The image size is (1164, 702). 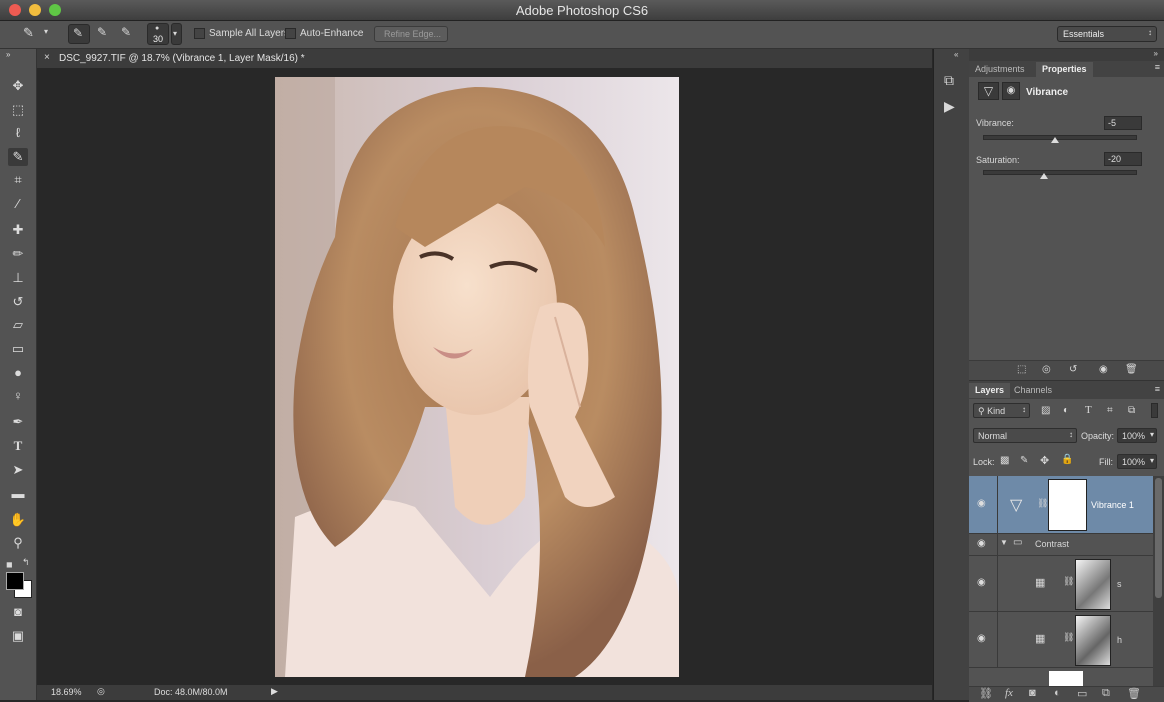 I want to click on layers-scrollbar, so click(x=1158, y=581).